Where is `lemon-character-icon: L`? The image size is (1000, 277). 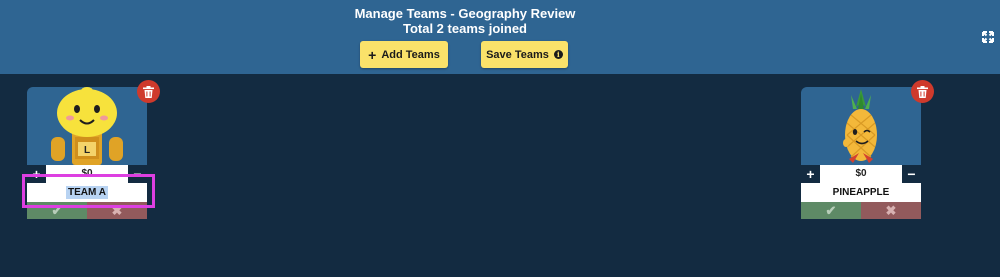 lemon-character-icon: L is located at coordinates (87, 126).